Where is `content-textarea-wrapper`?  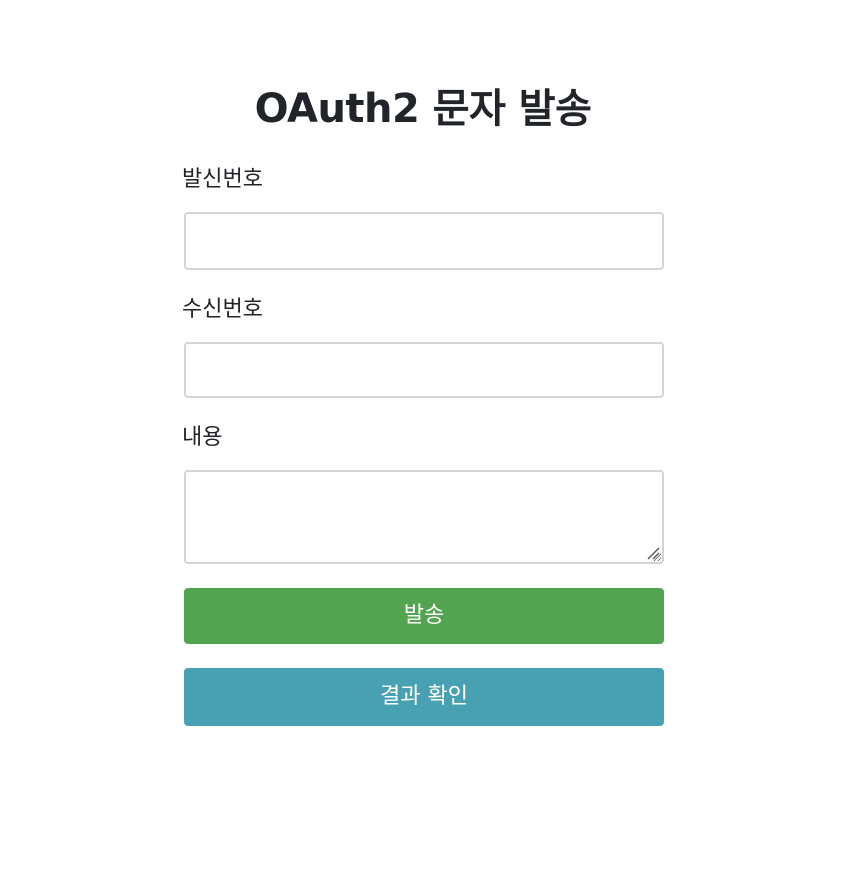
content-textarea-wrapper is located at coordinates (424, 517).